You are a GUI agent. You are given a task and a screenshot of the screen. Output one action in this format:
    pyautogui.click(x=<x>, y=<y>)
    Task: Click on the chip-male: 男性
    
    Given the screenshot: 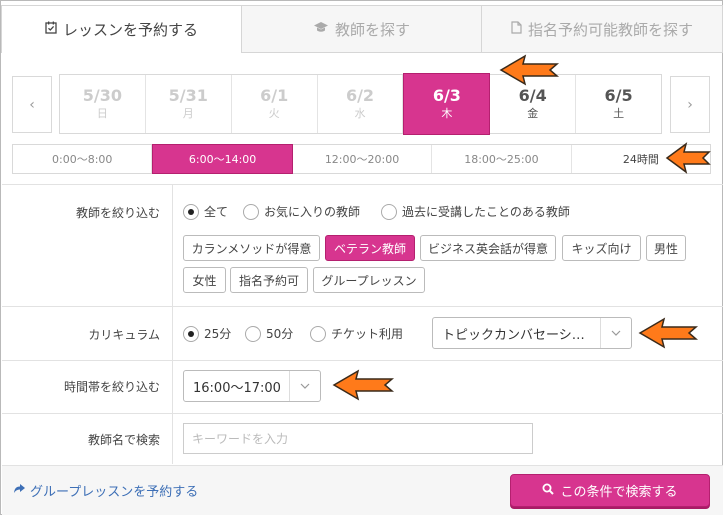 What is the action you would take?
    pyautogui.click(x=666, y=248)
    